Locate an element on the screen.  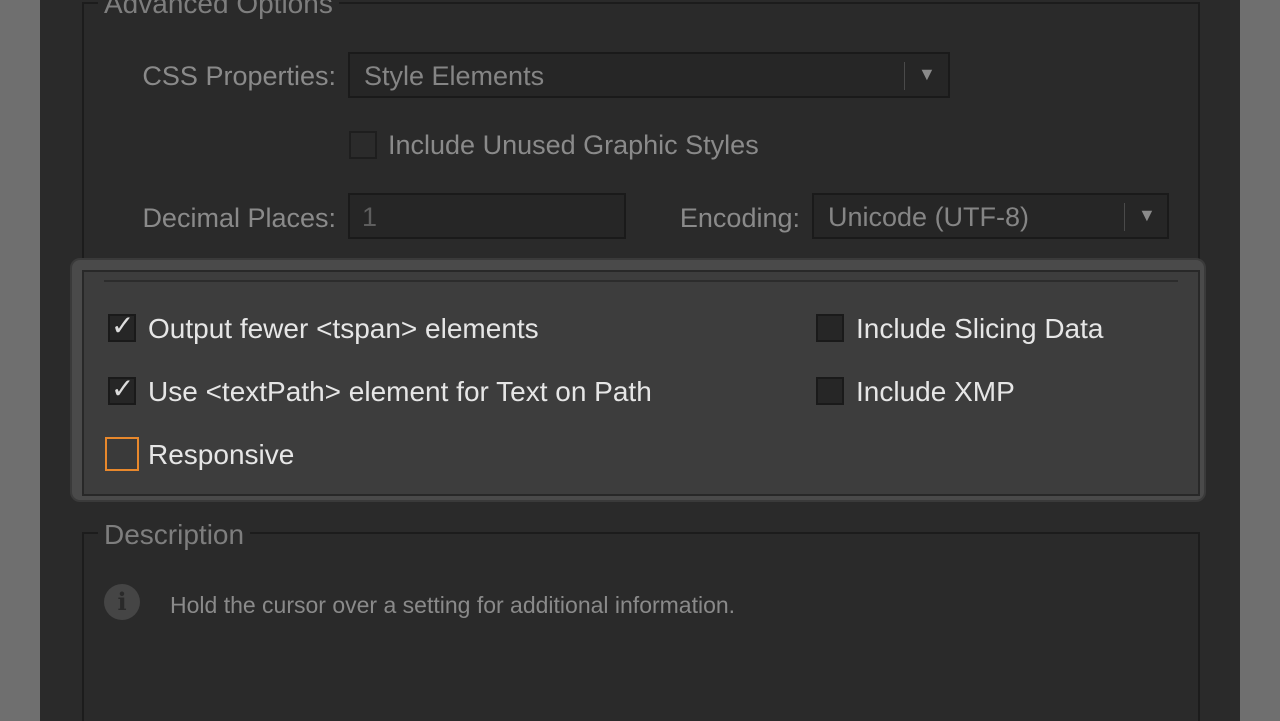
decimal-places-label: Decimal Places: is located at coordinates (239, 218).